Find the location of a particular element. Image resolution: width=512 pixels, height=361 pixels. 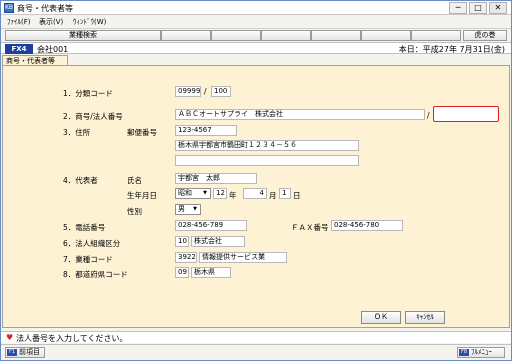

help-button: 虎の巻 is located at coordinates (485, 35).